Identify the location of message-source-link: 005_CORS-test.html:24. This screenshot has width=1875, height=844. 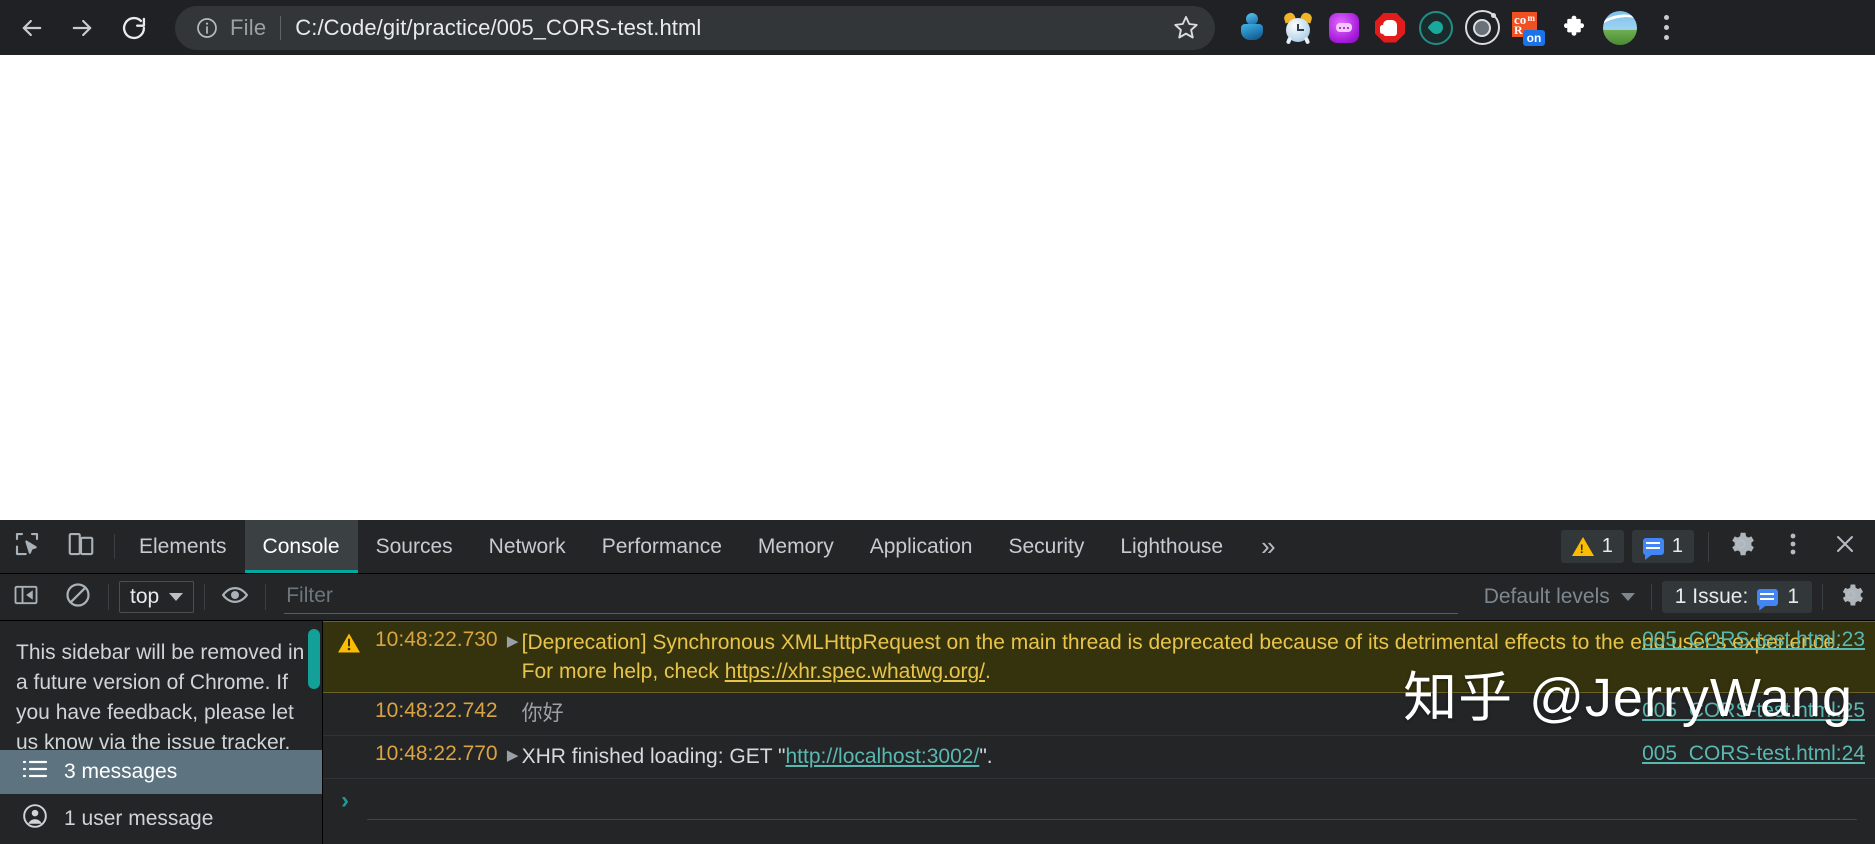
(1753, 754).